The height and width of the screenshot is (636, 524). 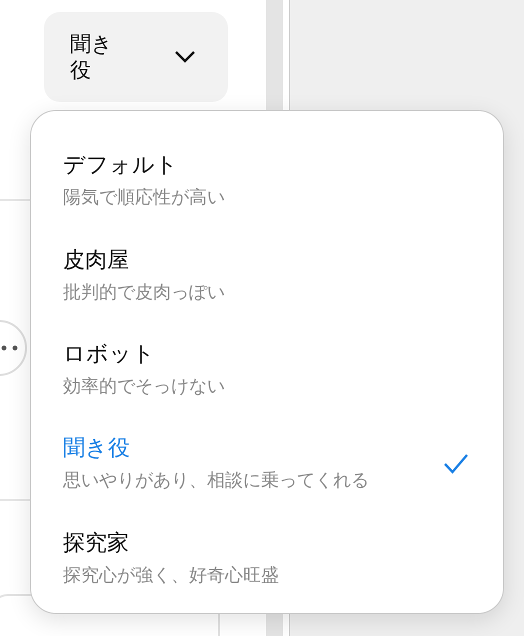 What do you see at coordinates (97, 449) in the screenshot?
I see `option-title: 聞き役` at bounding box center [97, 449].